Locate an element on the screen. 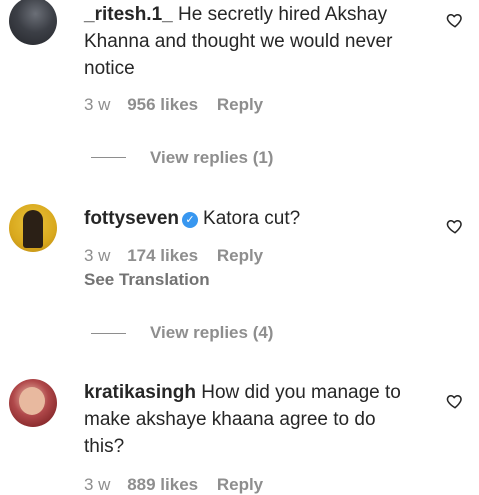 The image size is (479, 495). comment-text-block: fottyseven ✓ Katora cut? is located at coordinates (249, 218).